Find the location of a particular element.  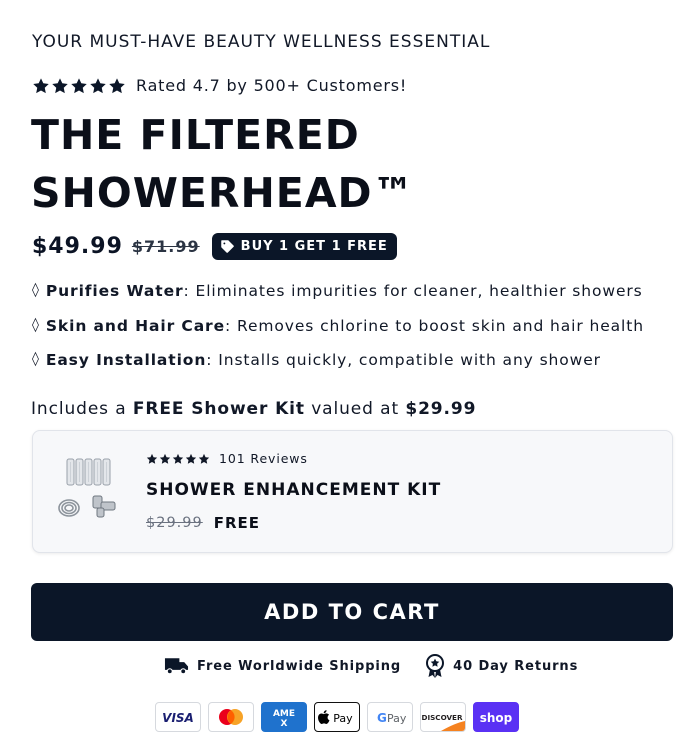

amex-icon: AME X is located at coordinates (284, 717).